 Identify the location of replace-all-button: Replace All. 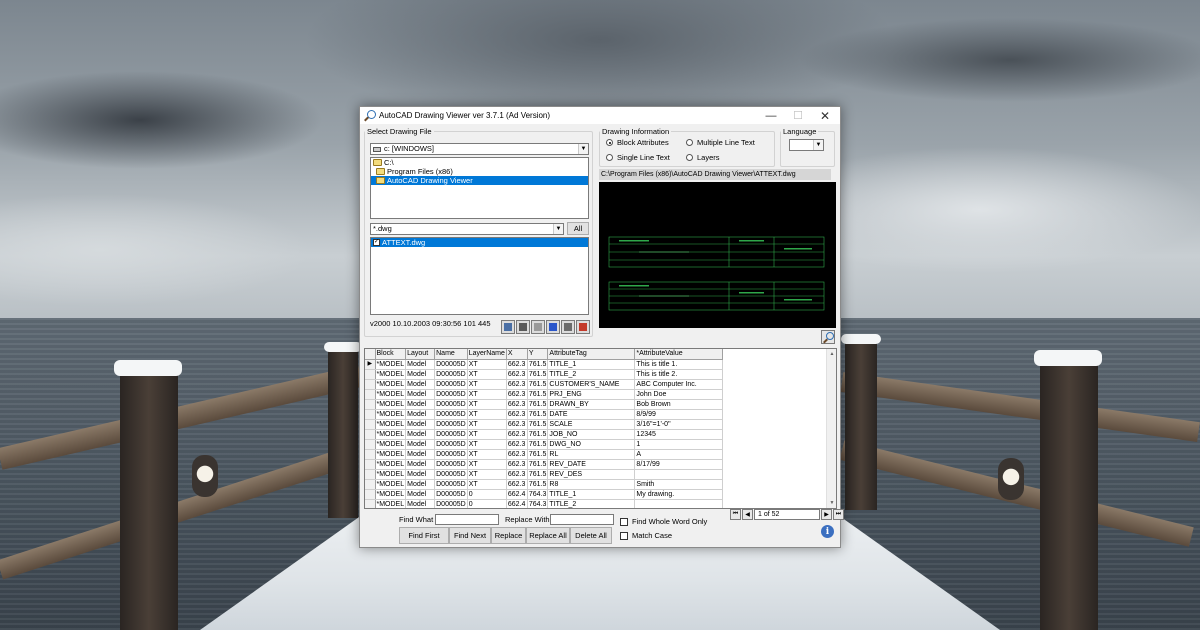
(548, 535).